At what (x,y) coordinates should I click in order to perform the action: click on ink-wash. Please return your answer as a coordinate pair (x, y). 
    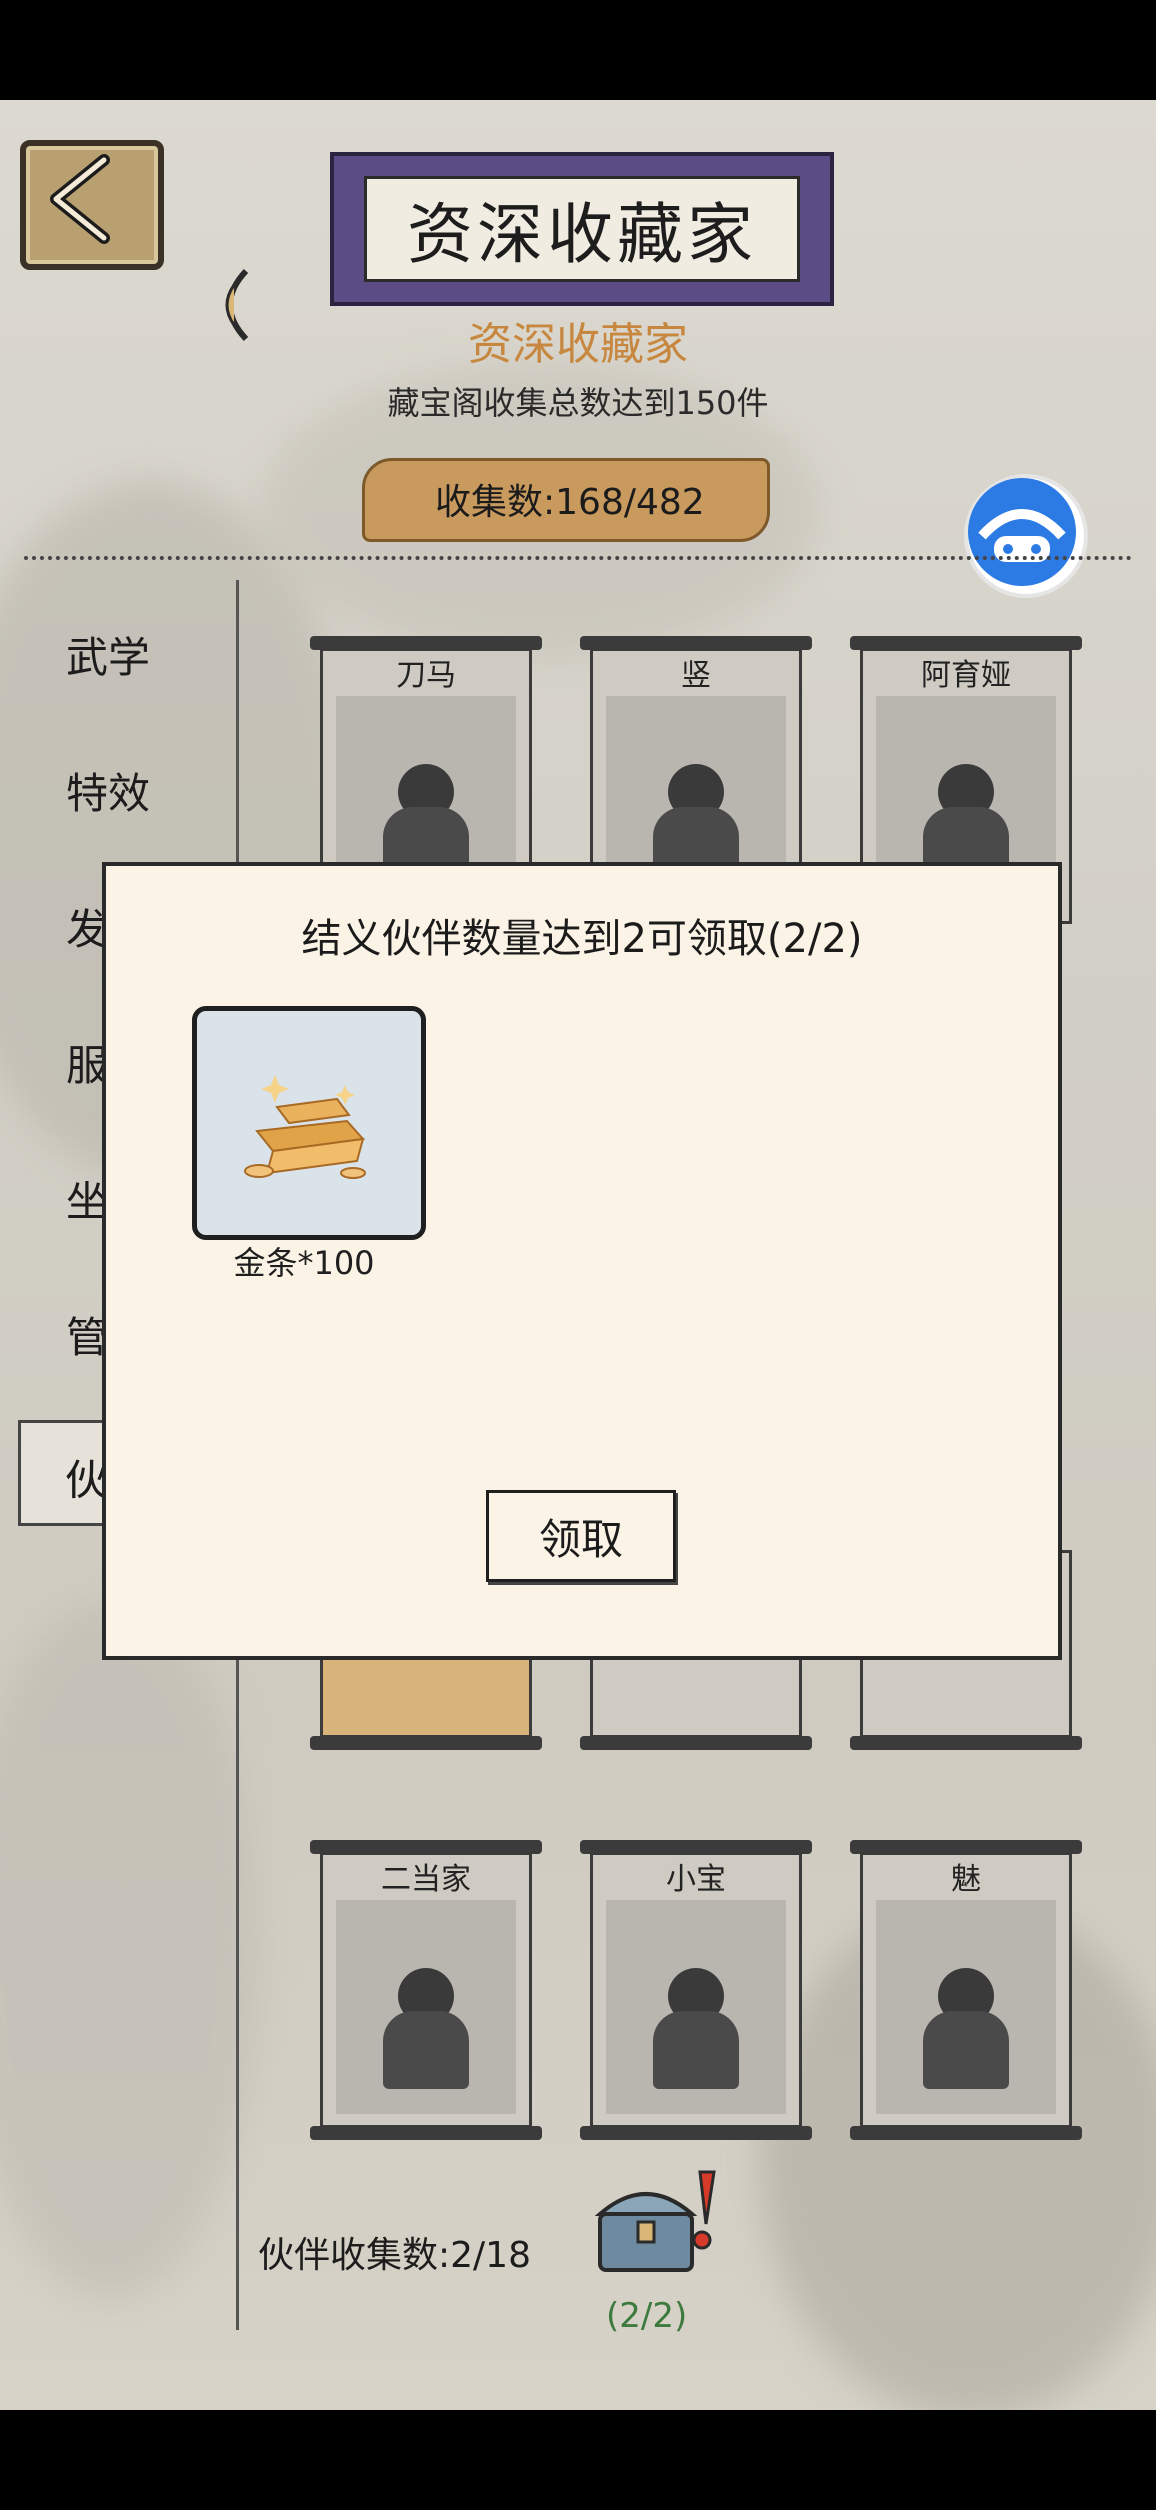
    Looking at the image, I should click on (130, 1950).